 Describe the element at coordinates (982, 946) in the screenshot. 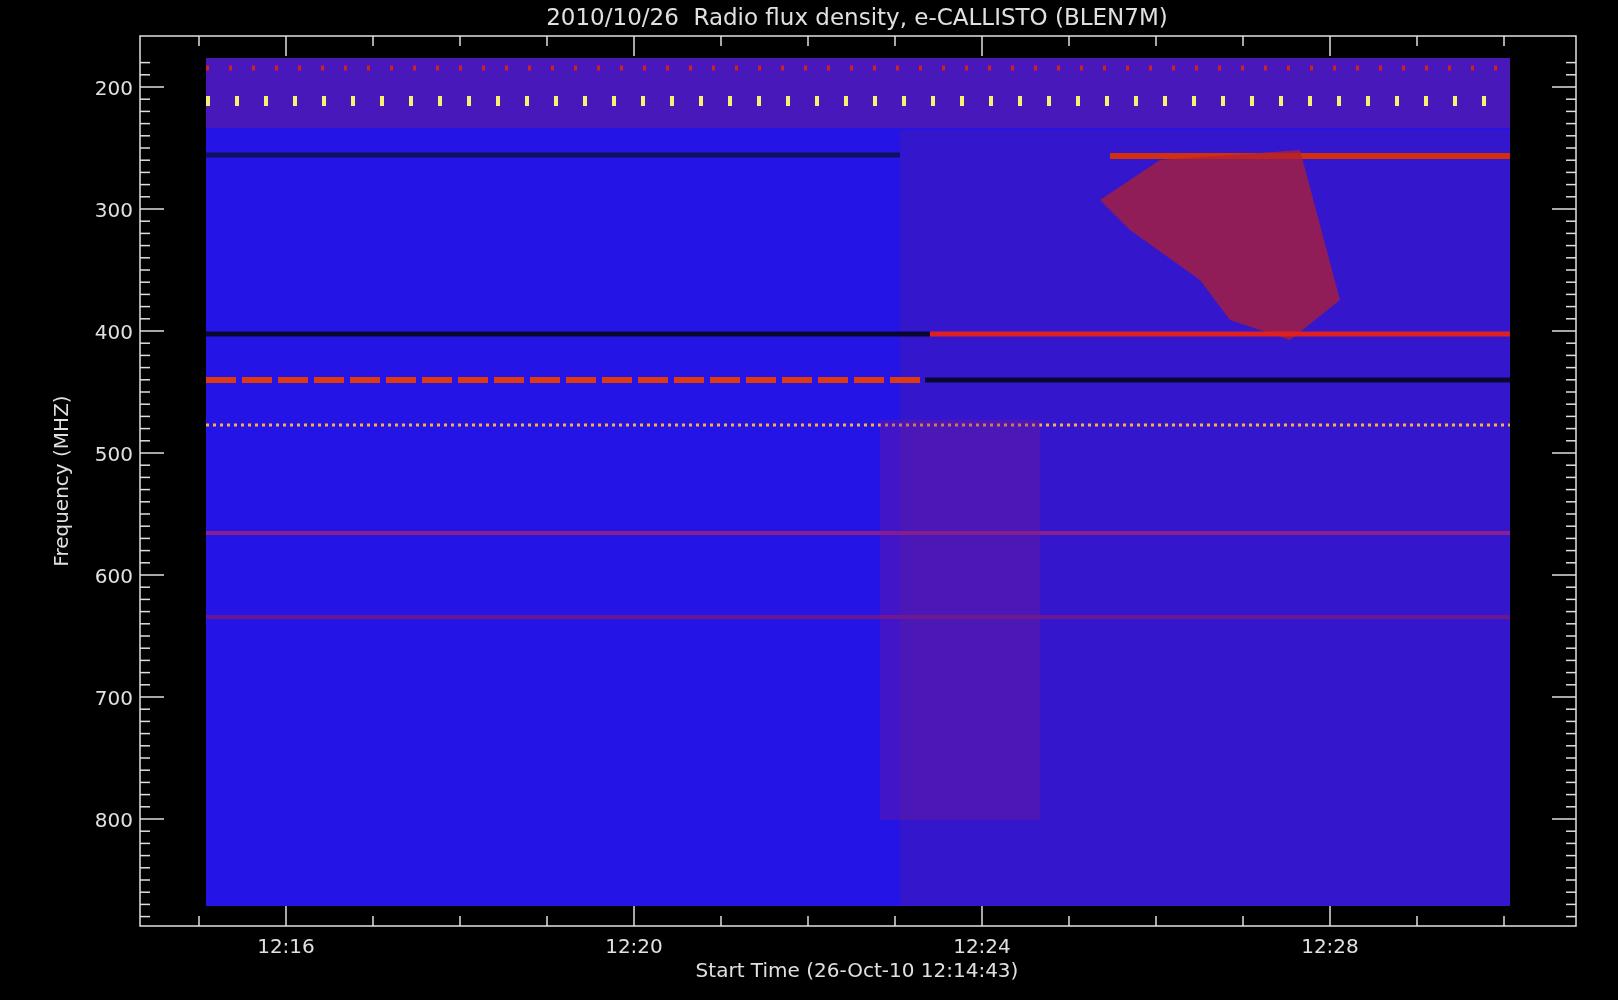

I see `x-tick-label: 12:24` at that location.